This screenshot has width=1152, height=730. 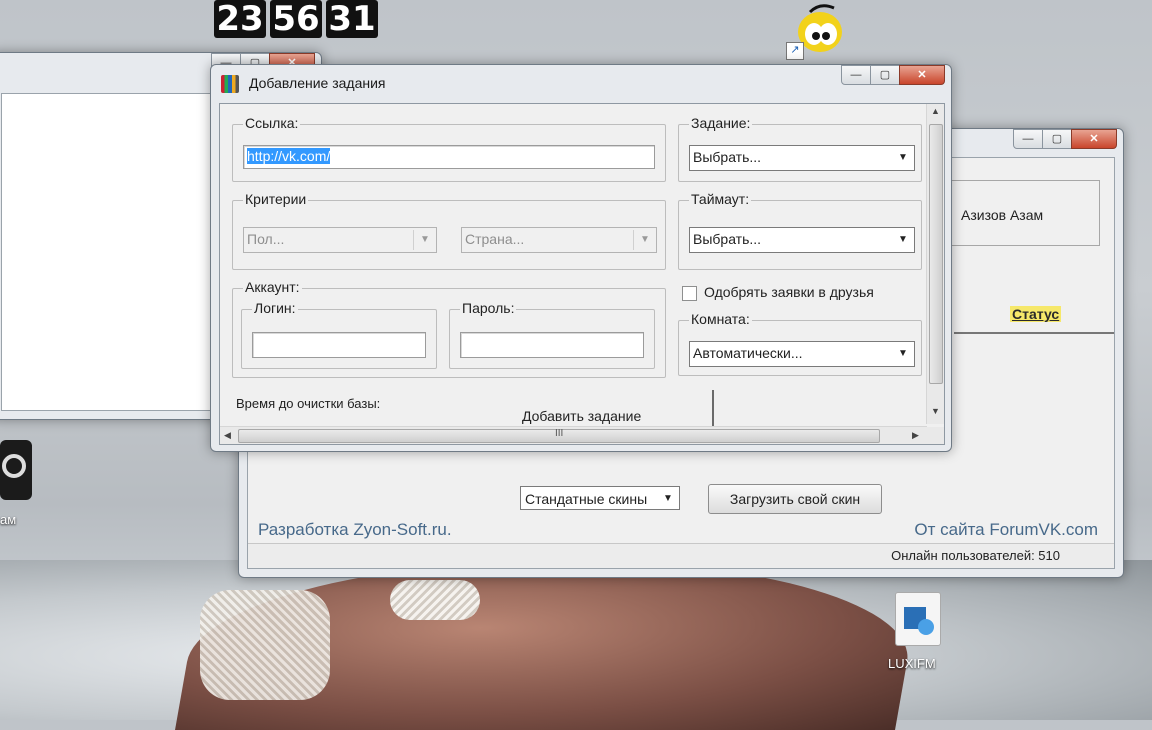 I want to click on user-profile-box: Азизов Азам, so click(x=1024, y=213).